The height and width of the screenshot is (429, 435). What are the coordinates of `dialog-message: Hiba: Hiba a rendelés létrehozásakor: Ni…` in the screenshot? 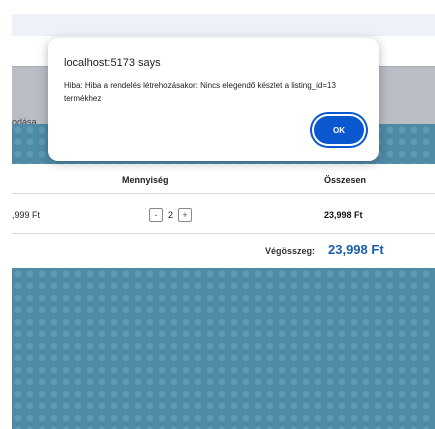 It's located at (200, 92).